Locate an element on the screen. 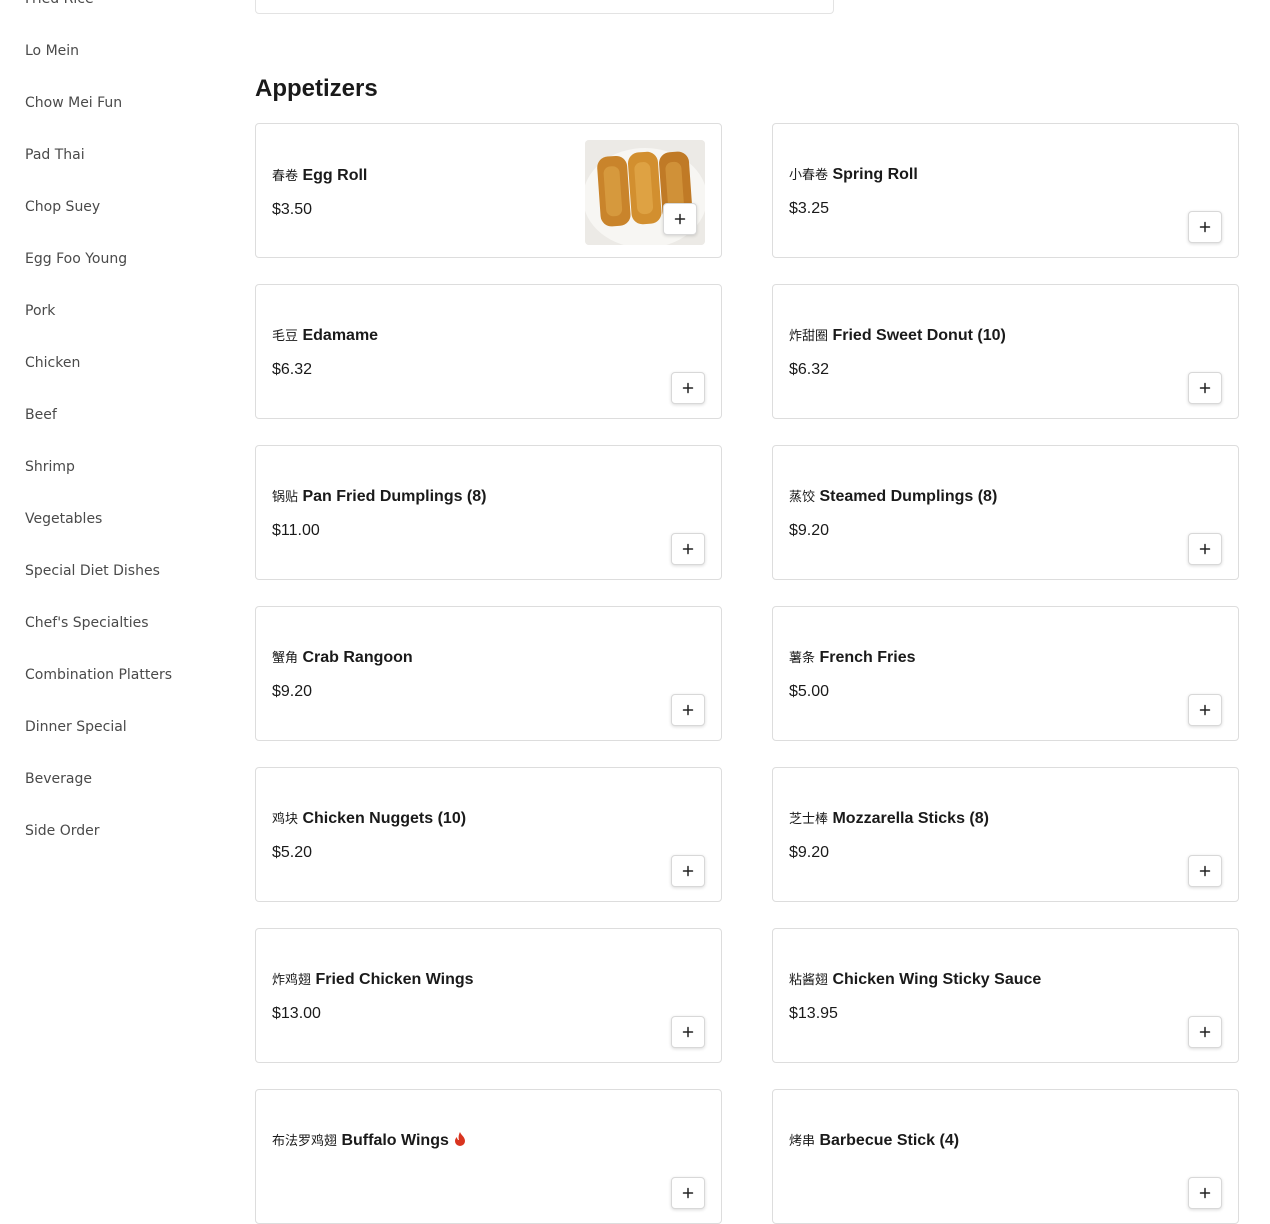 This screenshot has height=1224, width=1270. item-chinese-name: 芝士棒 is located at coordinates (809, 819).